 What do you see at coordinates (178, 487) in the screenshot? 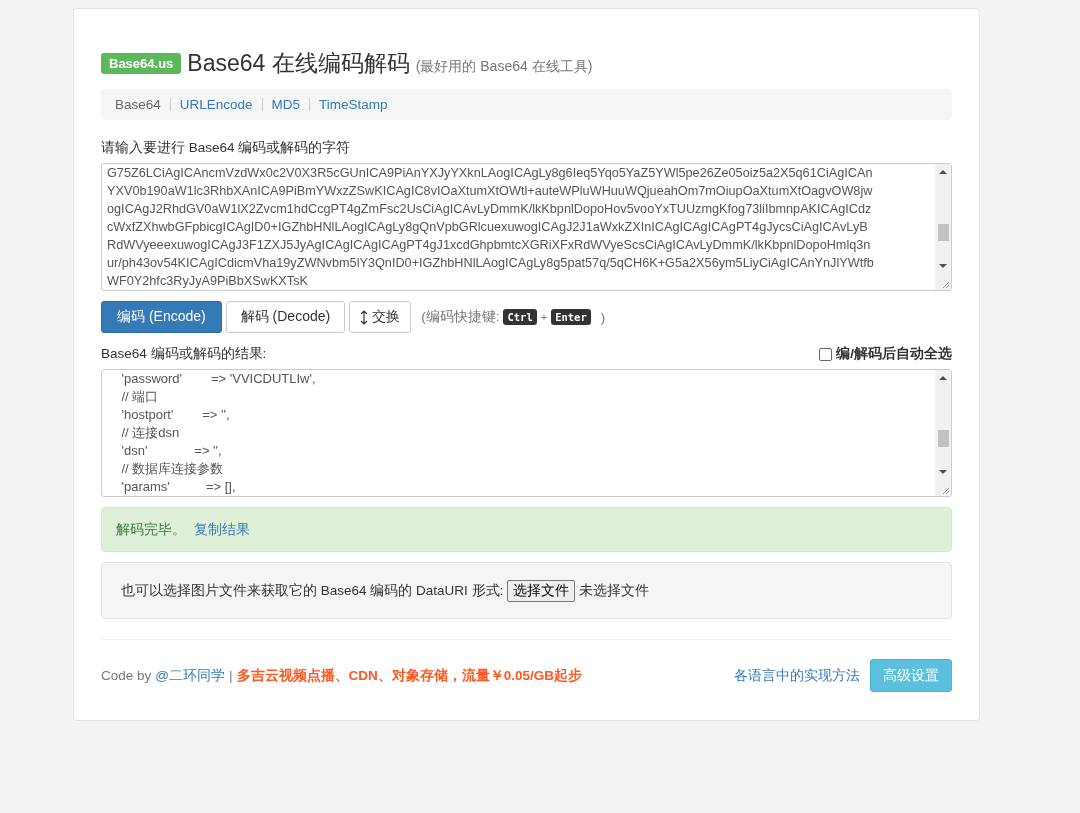
I see `text-line: 'params' => [],` at bounding box center [178, 487].